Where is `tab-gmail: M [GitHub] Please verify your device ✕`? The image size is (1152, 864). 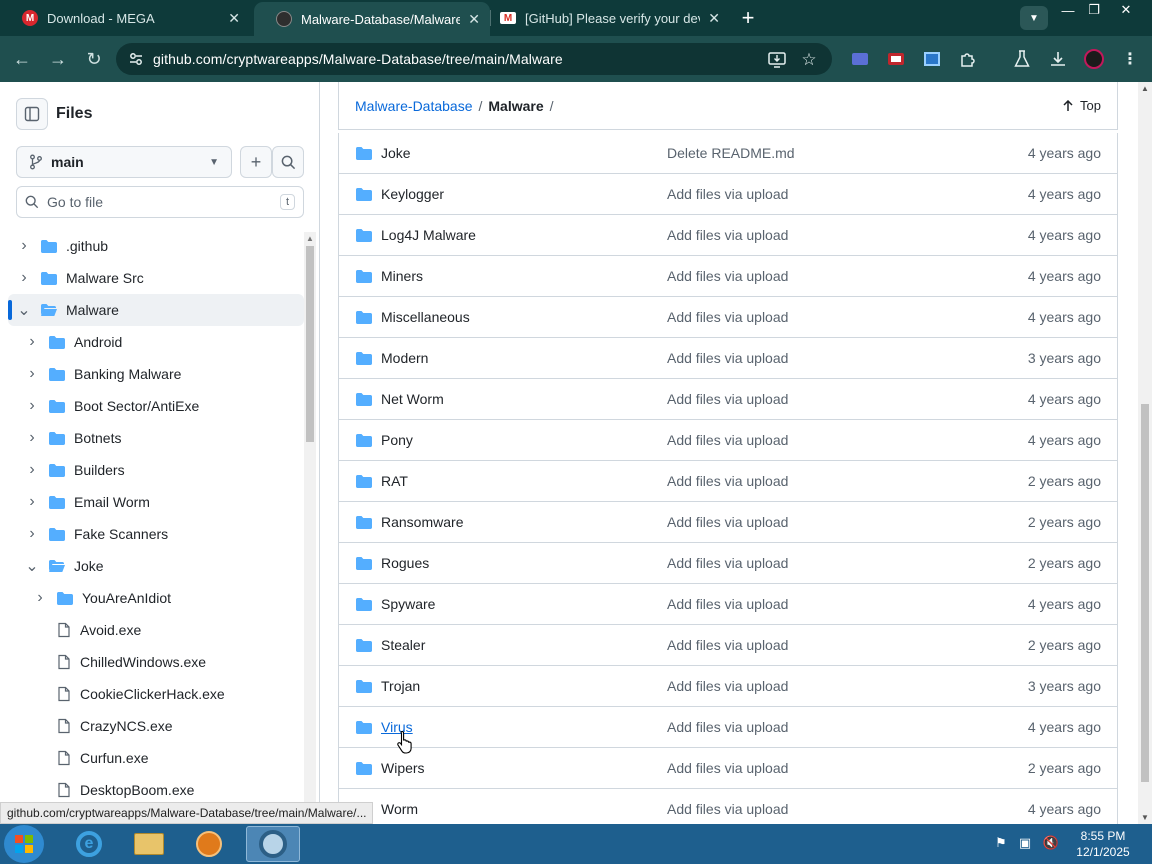
tab-gmail: M [GitHub] Please verify your device ✕ is located at coordinates (604, 18).